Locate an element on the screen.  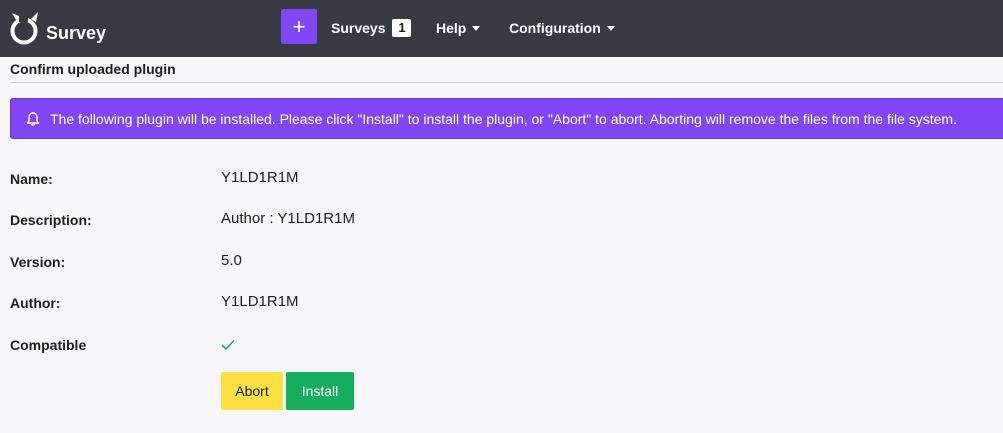
nav-help-label: Help is located at coordinates (451, 28).